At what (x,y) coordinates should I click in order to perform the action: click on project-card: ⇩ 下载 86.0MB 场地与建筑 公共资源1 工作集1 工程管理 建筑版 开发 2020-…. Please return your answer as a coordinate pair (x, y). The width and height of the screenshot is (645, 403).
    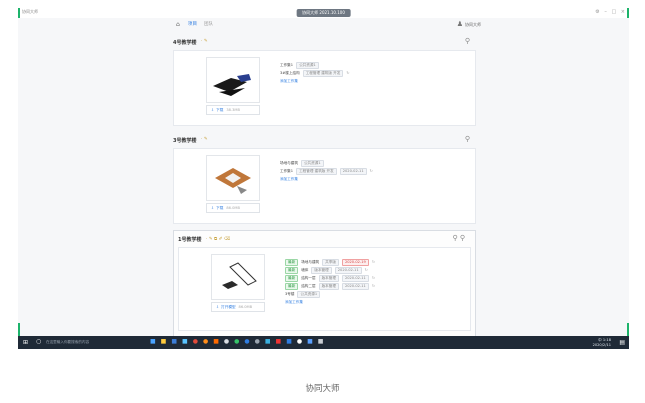
    Looking at the image, I should click on (324, 186).